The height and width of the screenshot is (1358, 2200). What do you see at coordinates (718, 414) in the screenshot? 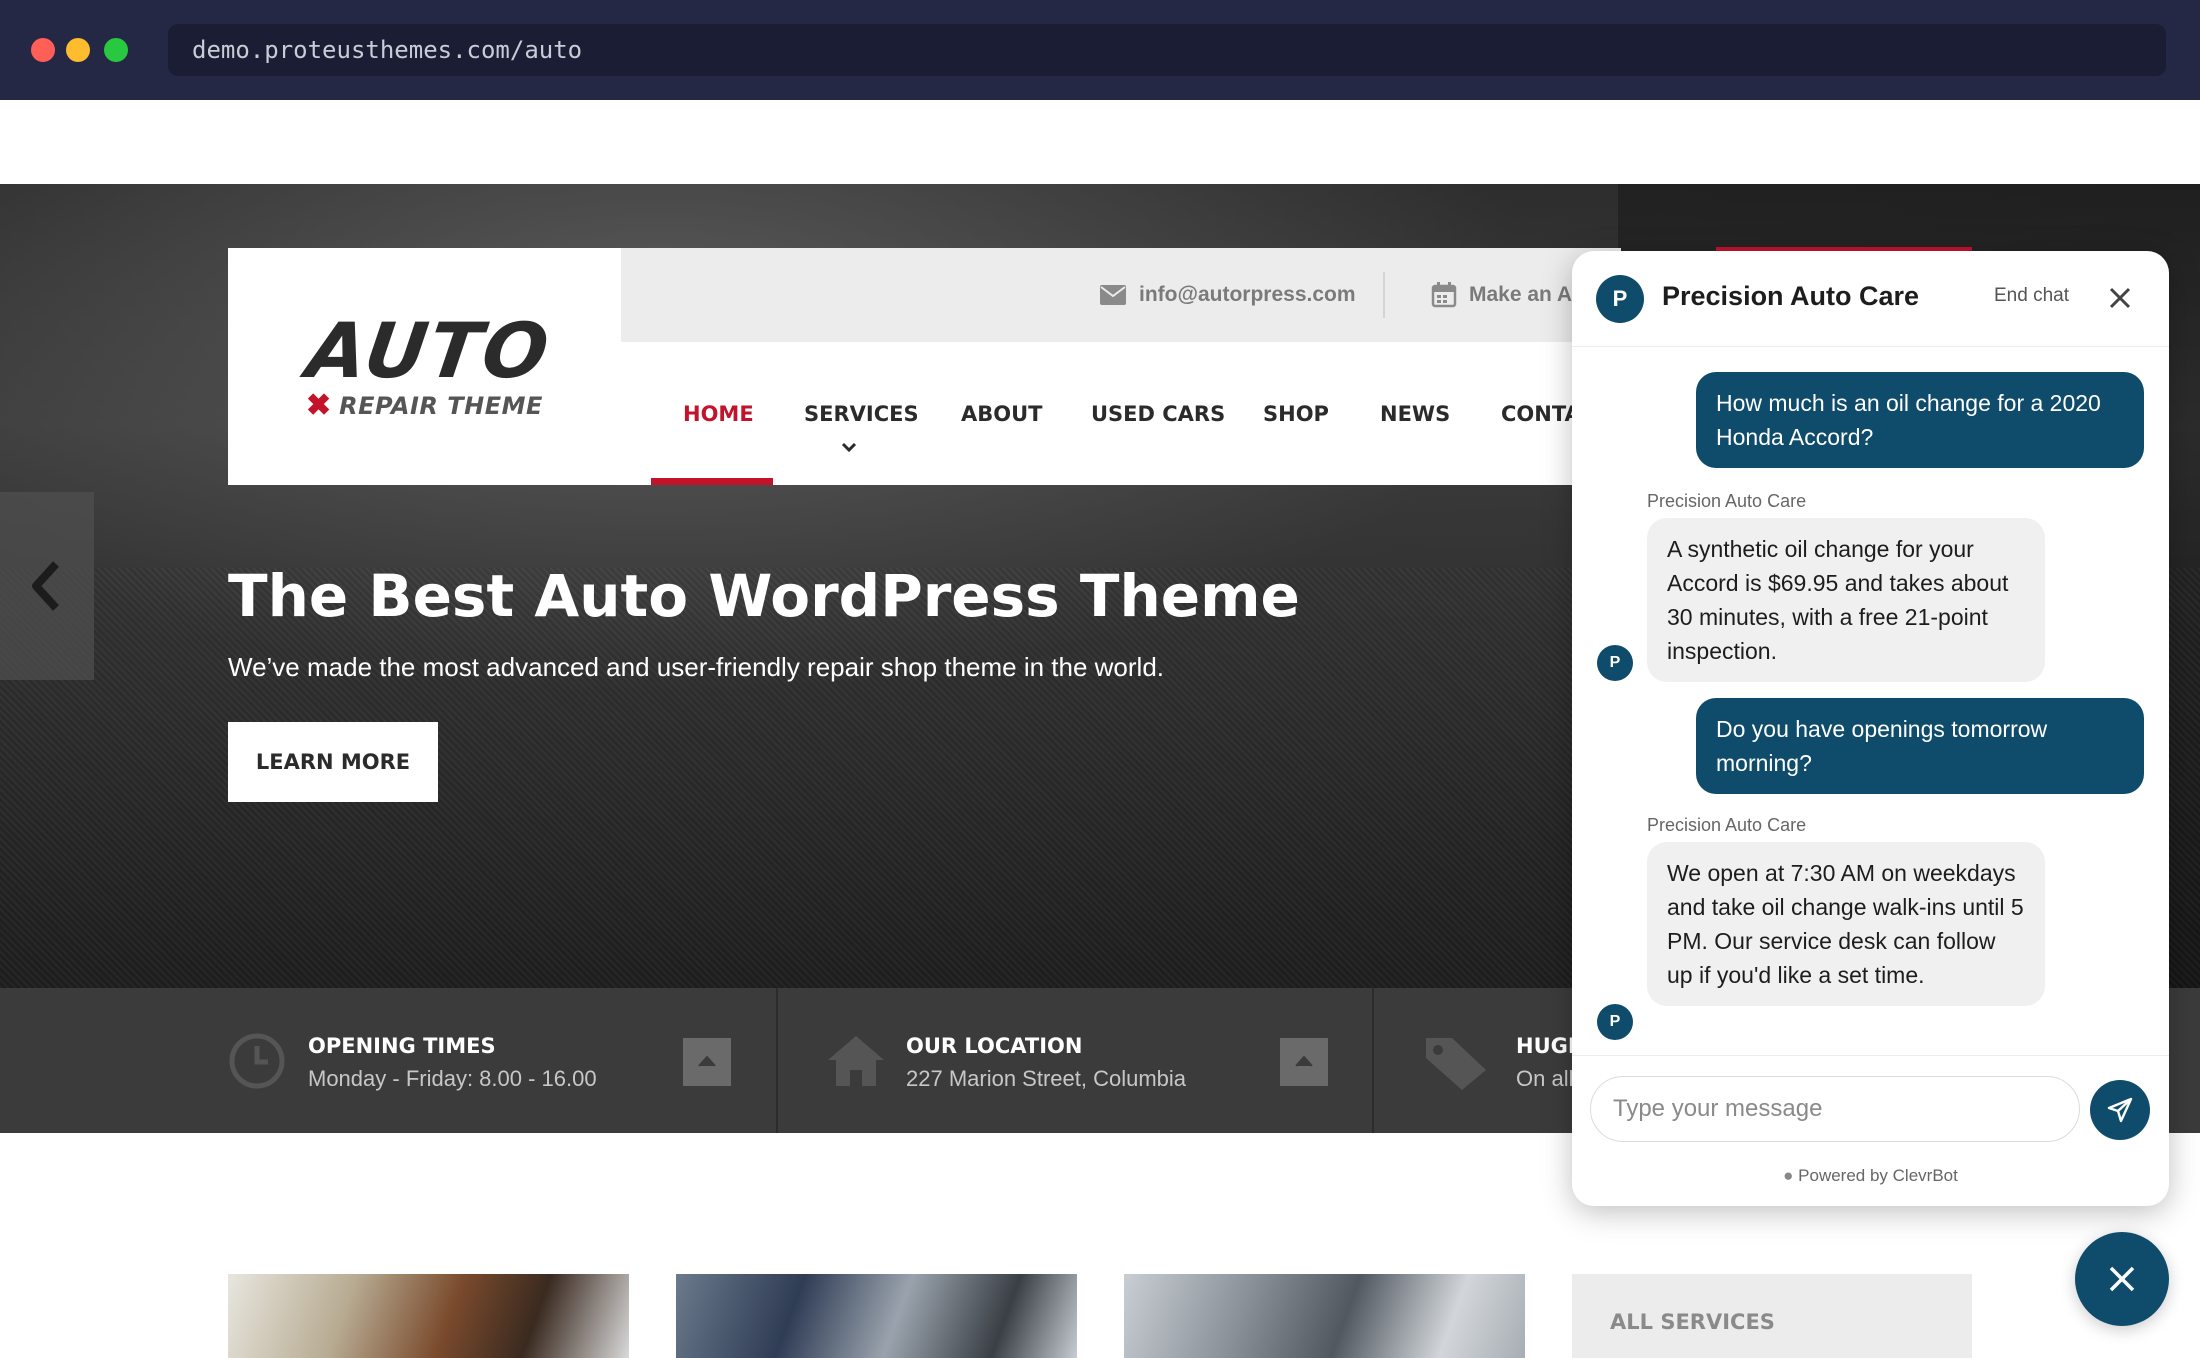
I see `nav-home: HOME` at bounding box center [718, 414].